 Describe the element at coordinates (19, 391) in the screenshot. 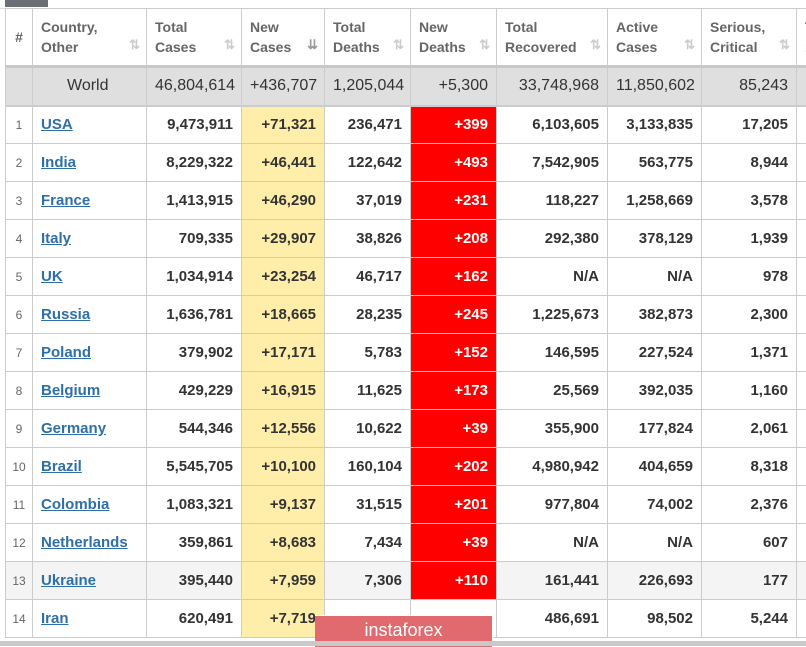

I see `row-rank: 8` at that location.